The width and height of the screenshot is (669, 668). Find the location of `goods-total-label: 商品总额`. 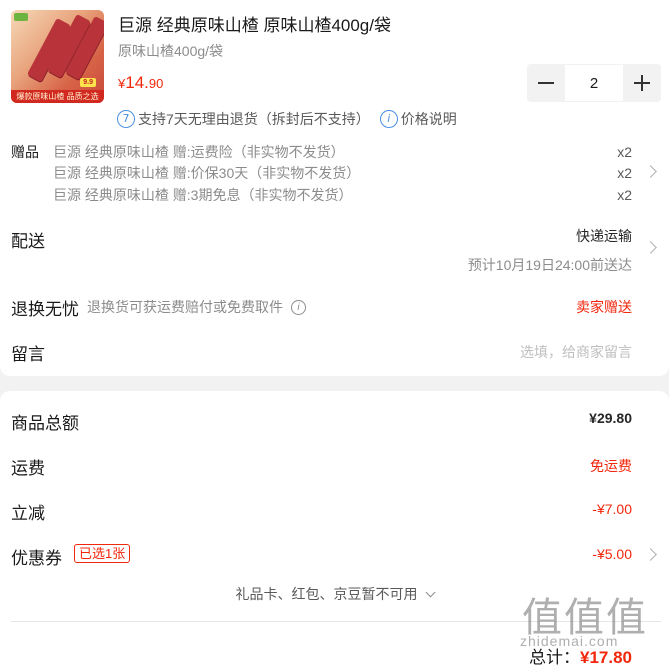

goods-total-label: 商品总额 is located at coordinates (45, 423).